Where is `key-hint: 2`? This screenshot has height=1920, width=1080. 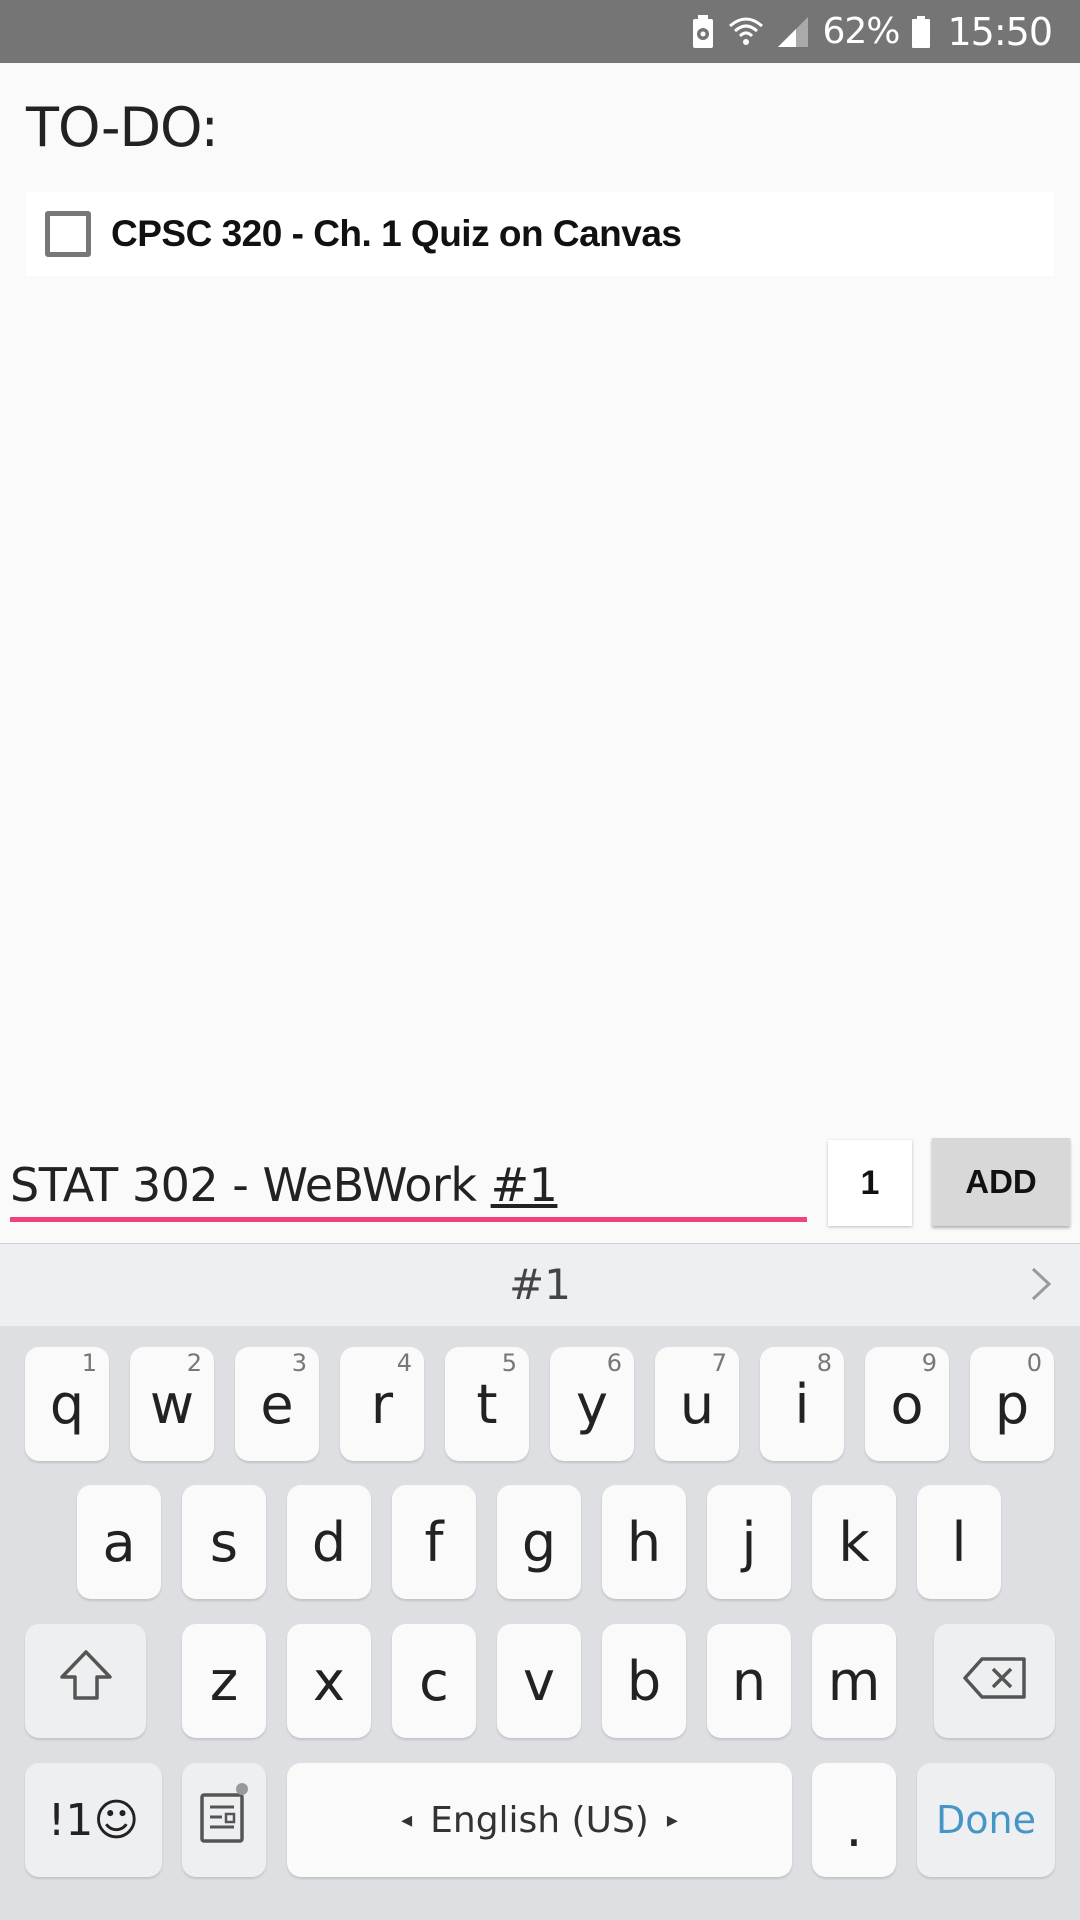 key-hint: 2 is located at coordinates (194, 1363).